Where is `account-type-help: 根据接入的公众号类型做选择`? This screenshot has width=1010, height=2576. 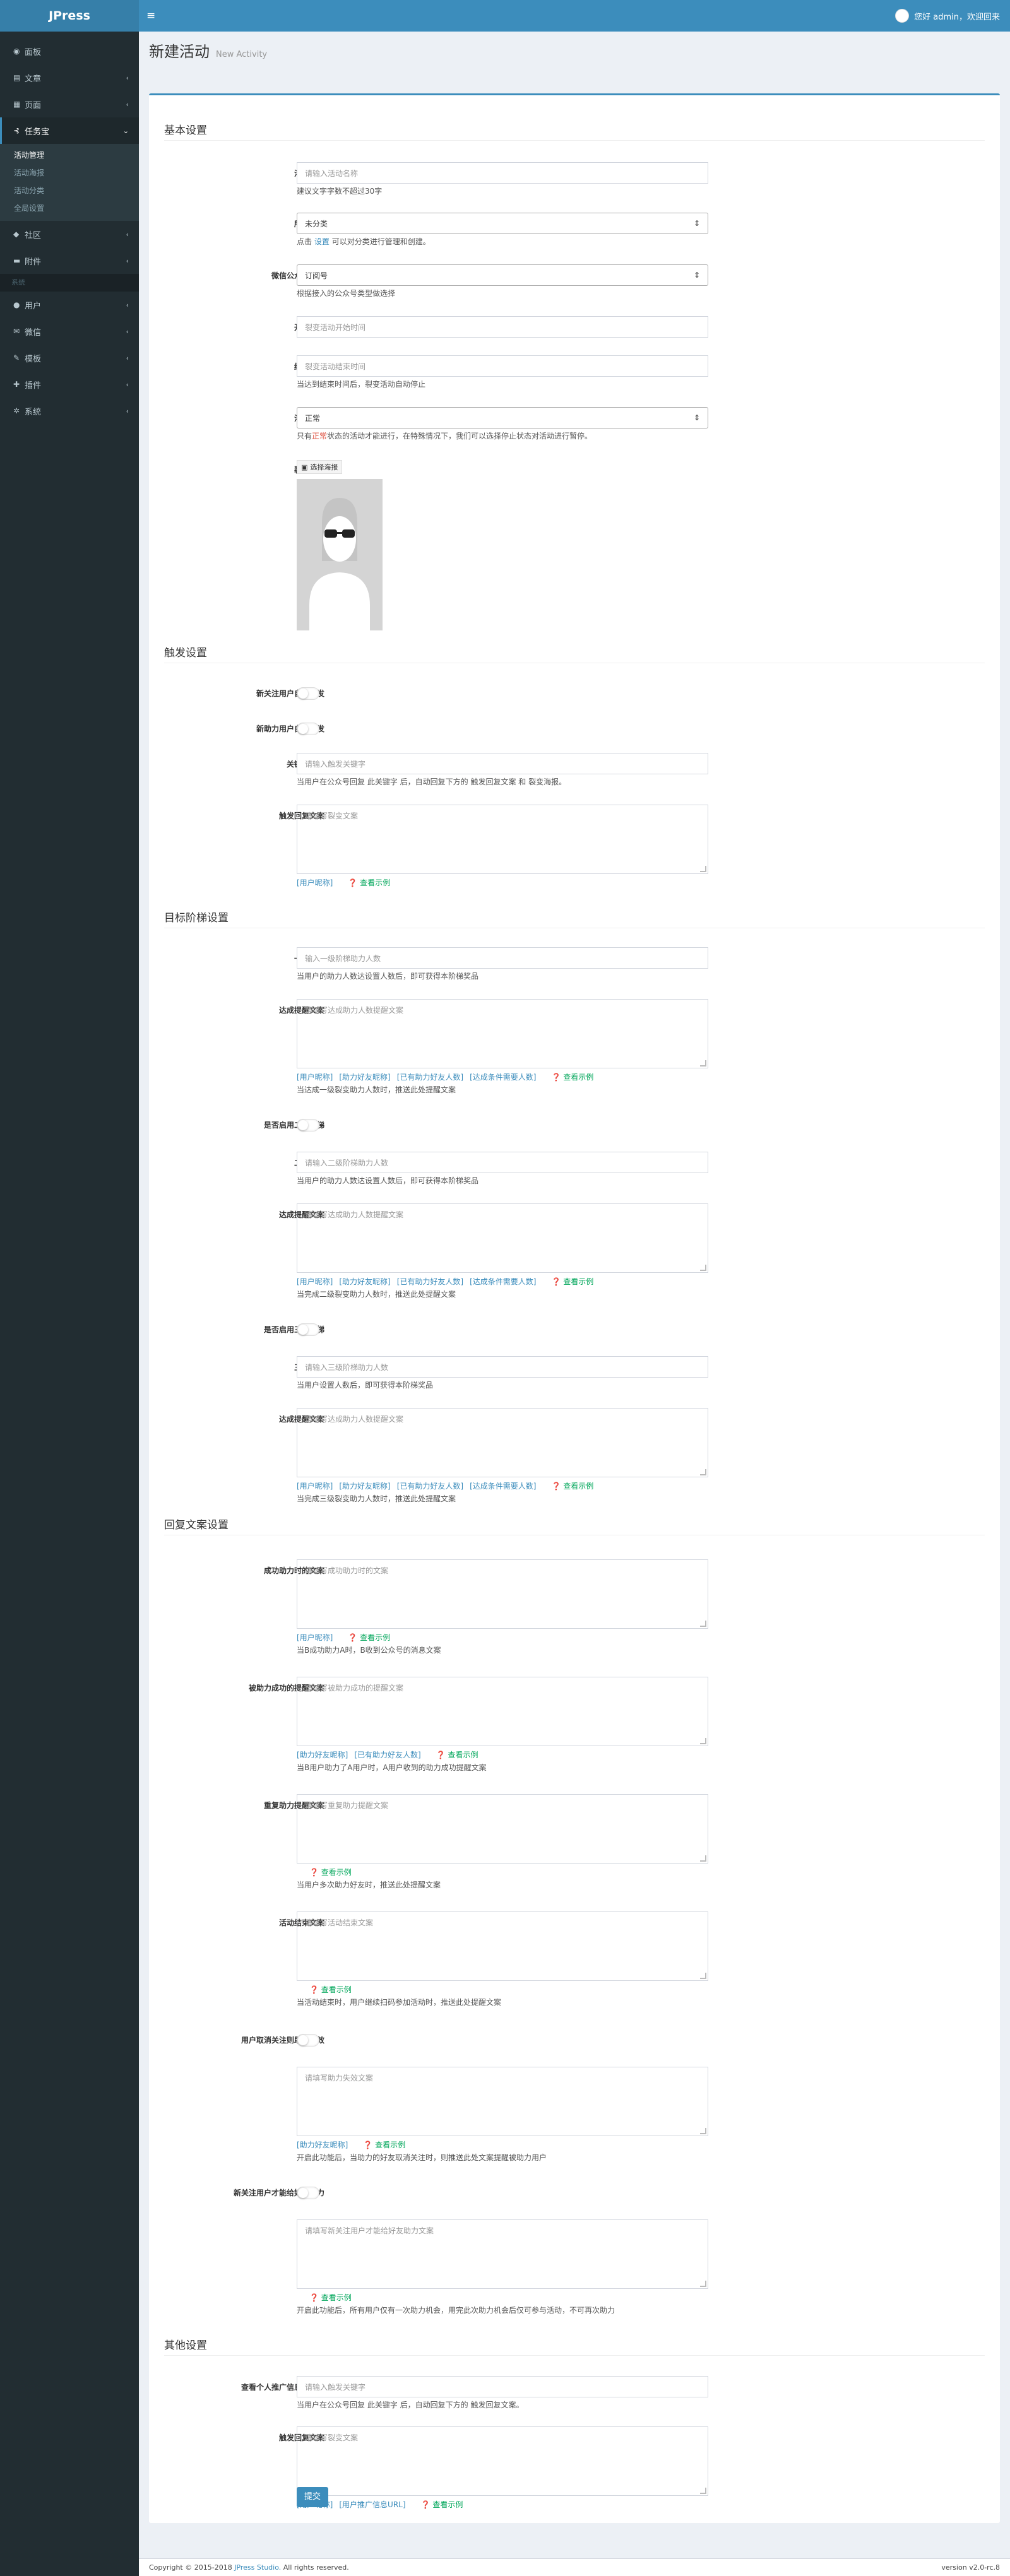
account-type-help: 根据接入的公众号类型做选择 is located at coordinates (347, 293).